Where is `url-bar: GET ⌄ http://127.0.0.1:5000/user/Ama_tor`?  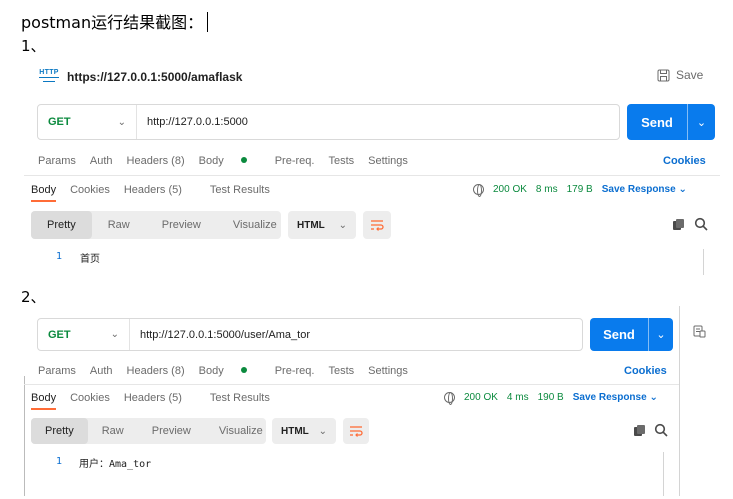
url-bar: GET ⌄ http://127.0.0.1:5000/user/Ama_tor is located at coordinates (310, 334).